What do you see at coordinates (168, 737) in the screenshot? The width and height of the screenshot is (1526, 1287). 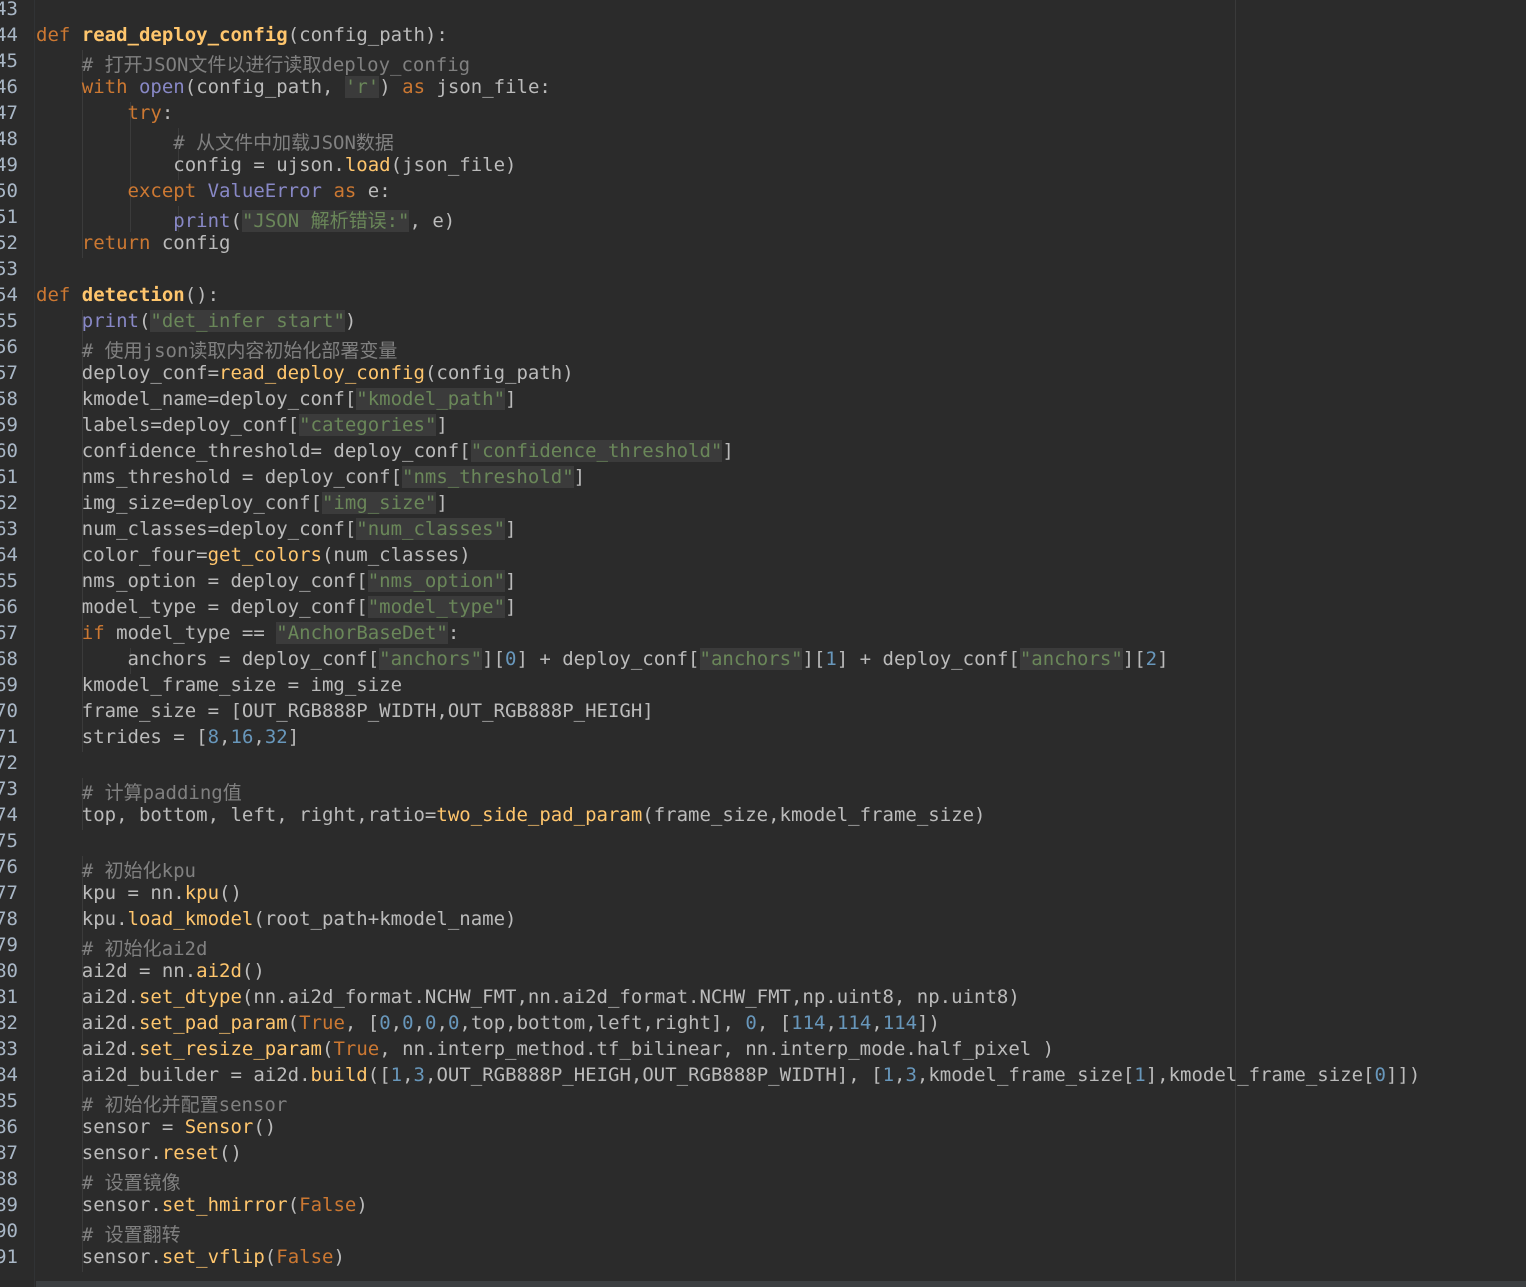 I see `code-text: strides = [8,16,32]` at bounding box center [168, 737].